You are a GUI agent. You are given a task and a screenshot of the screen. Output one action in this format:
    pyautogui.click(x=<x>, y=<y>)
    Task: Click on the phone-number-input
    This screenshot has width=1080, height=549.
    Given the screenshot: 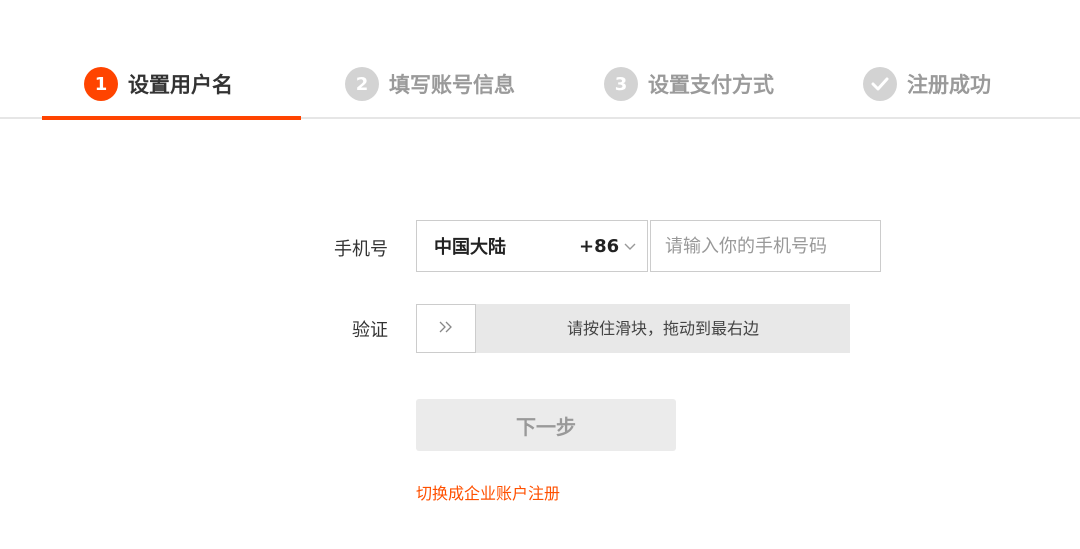 What is the action you would take?
    pyautogui.click(x=765, y=246)
    